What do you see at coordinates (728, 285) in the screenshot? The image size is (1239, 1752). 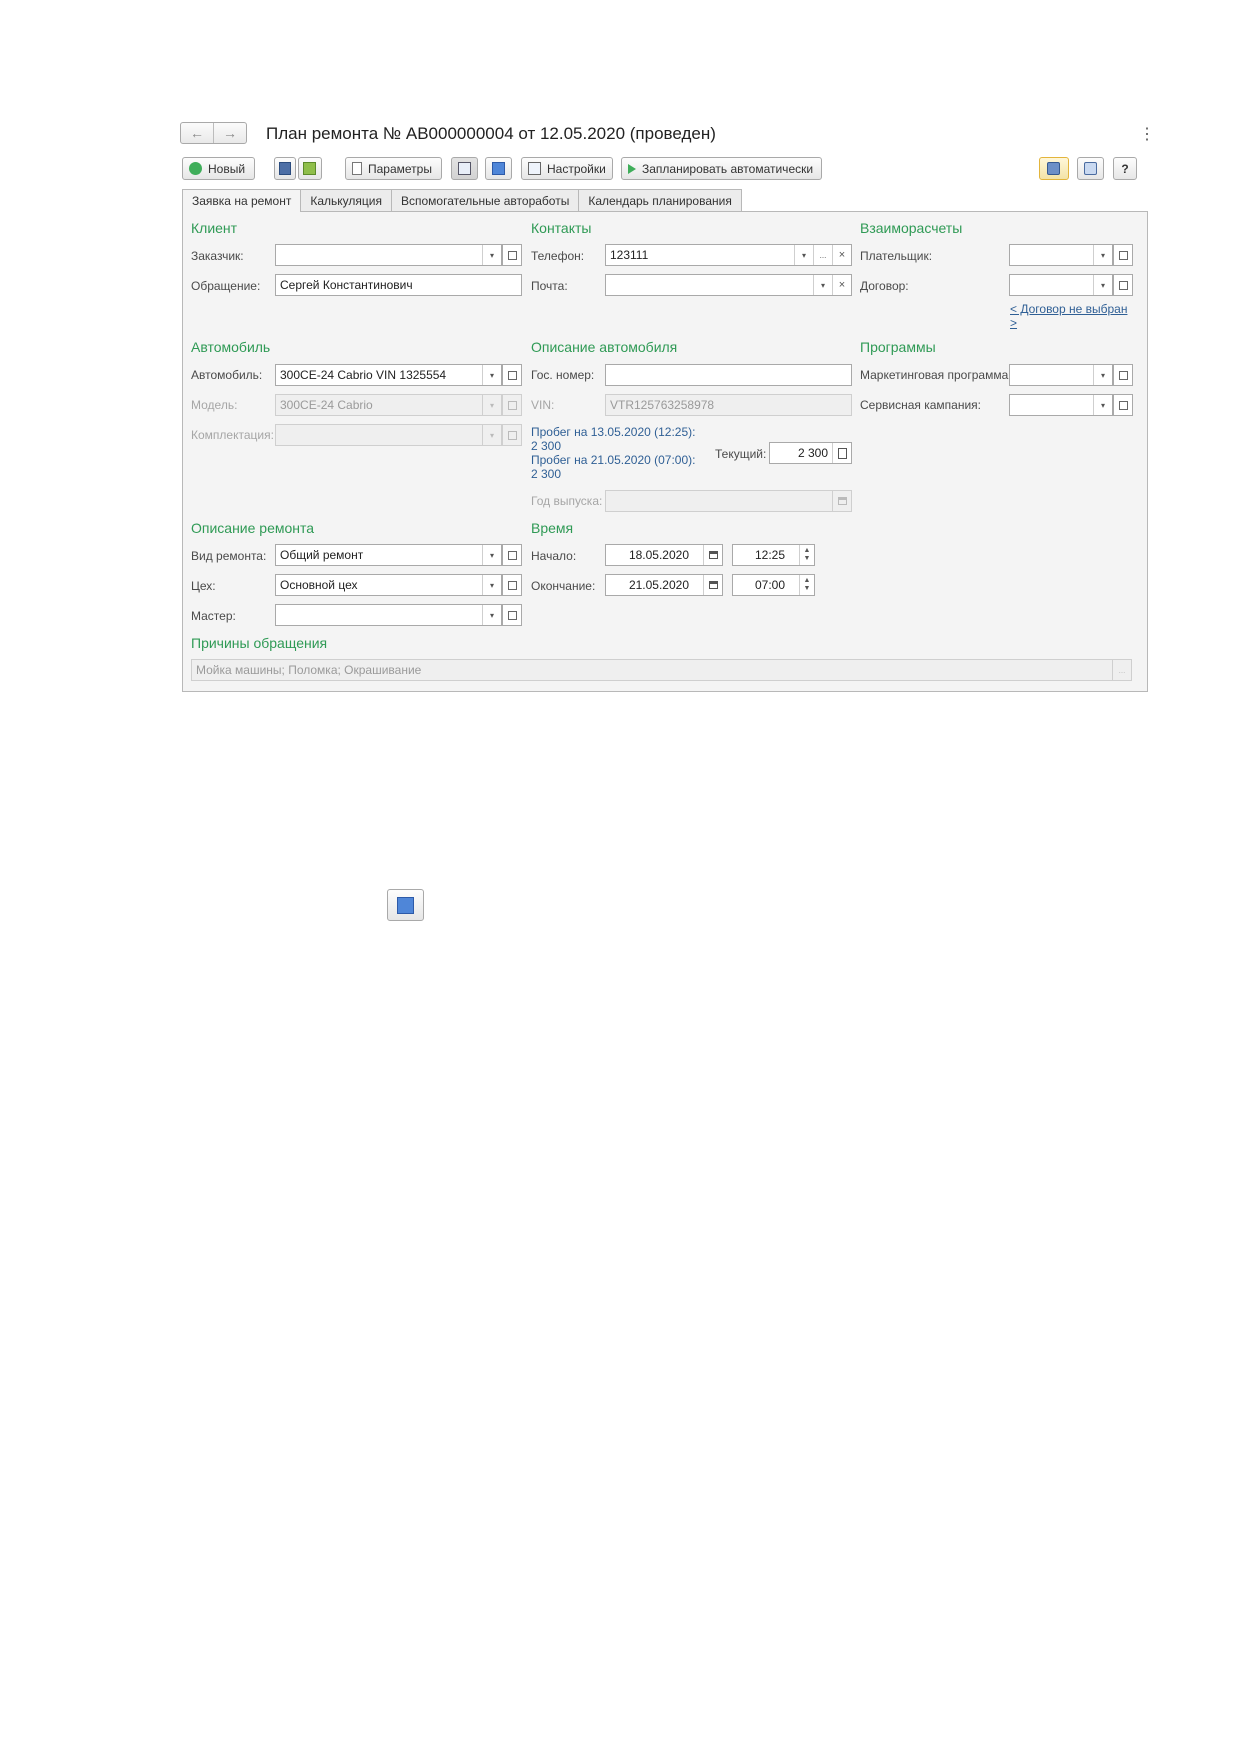 I see `email-field: ▾ ×` at bounding box center [728, 285].